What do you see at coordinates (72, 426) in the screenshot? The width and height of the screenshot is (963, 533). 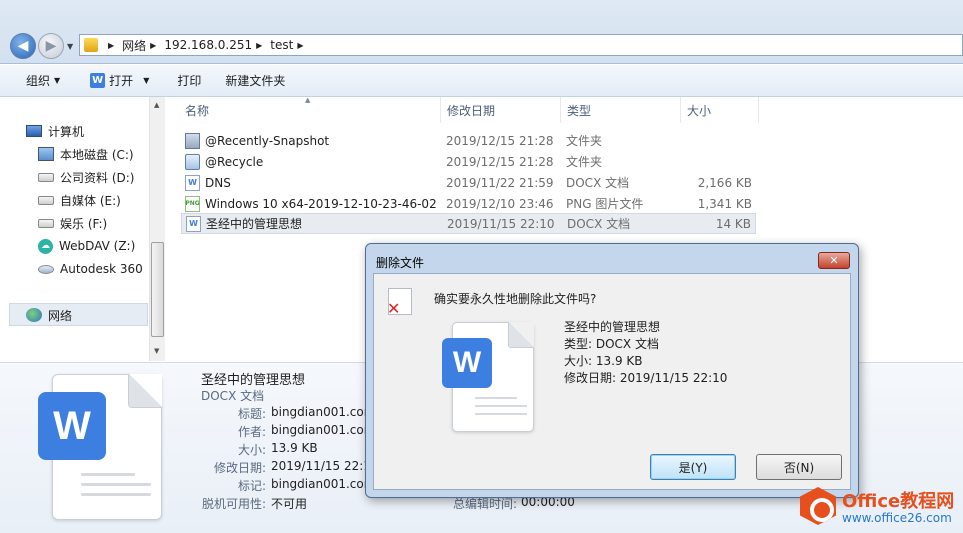 I see `wps-writer-icon: W` at bounding box center [72, 426].